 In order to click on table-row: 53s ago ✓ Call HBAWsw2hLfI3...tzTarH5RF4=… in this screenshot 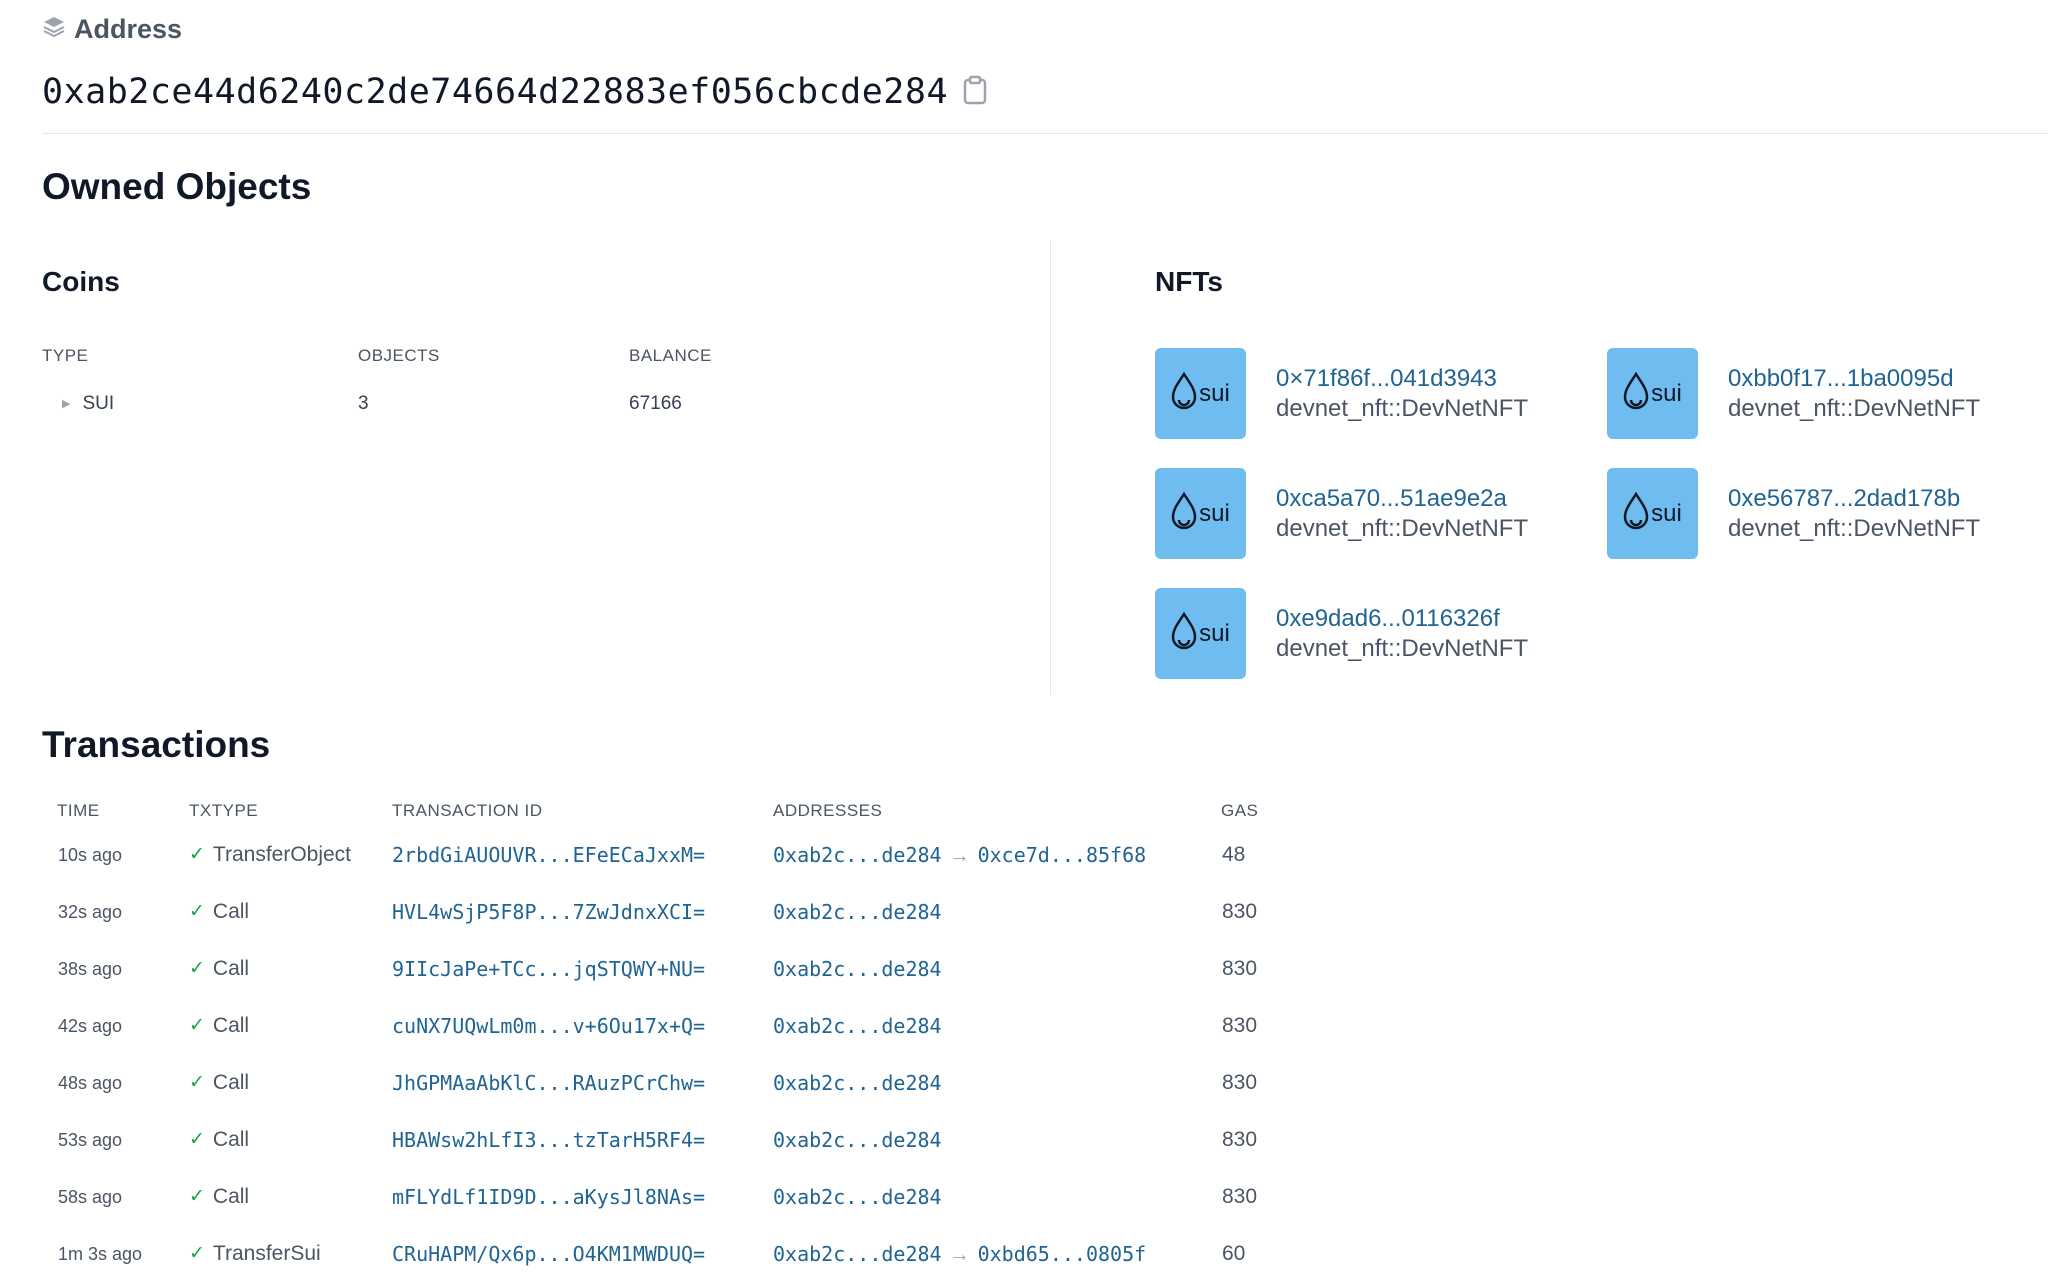, I will do `click(700, 1145)`.